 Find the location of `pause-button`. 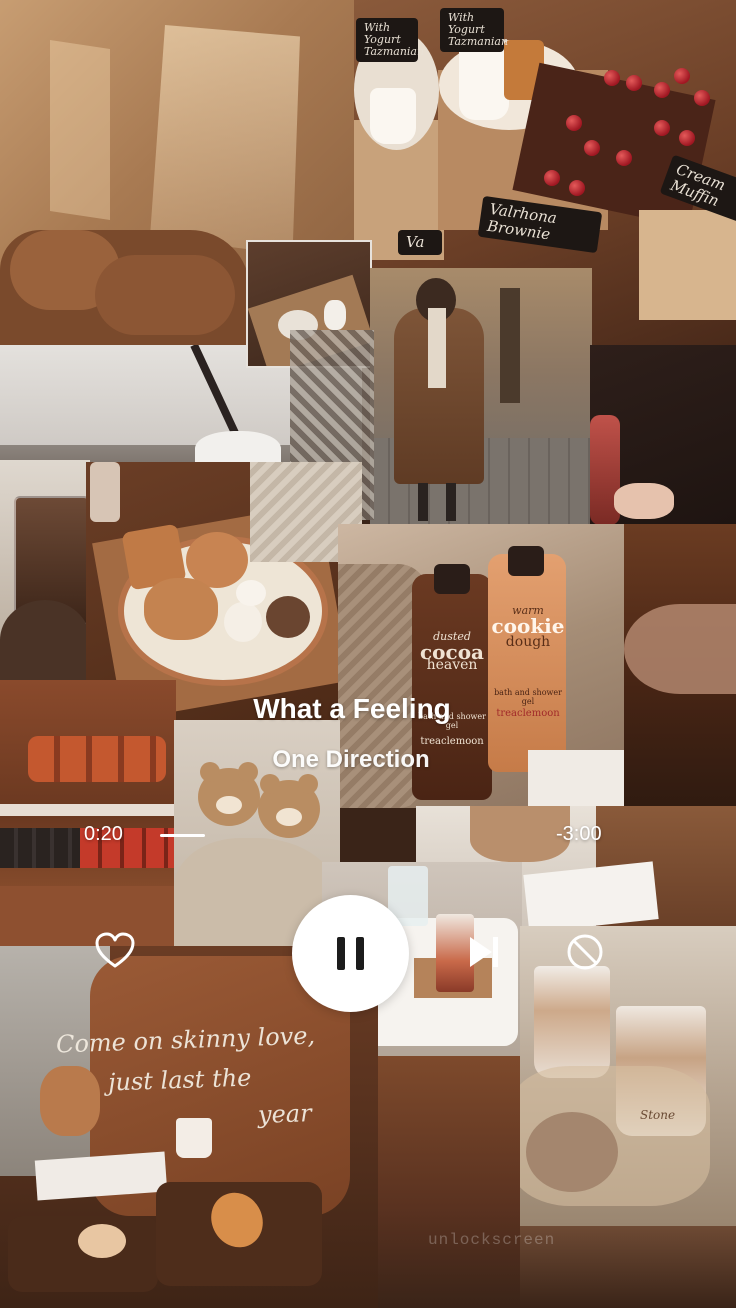

pause-button is located at coordinates (350, 953).